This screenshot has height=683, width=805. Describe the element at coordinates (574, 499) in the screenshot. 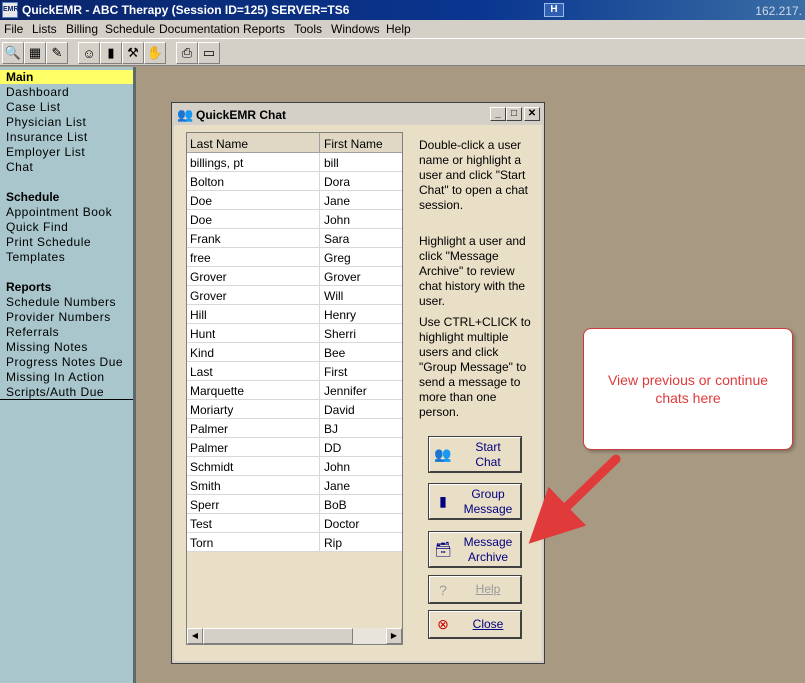

I see `annotation-arrow-icon` at that location.